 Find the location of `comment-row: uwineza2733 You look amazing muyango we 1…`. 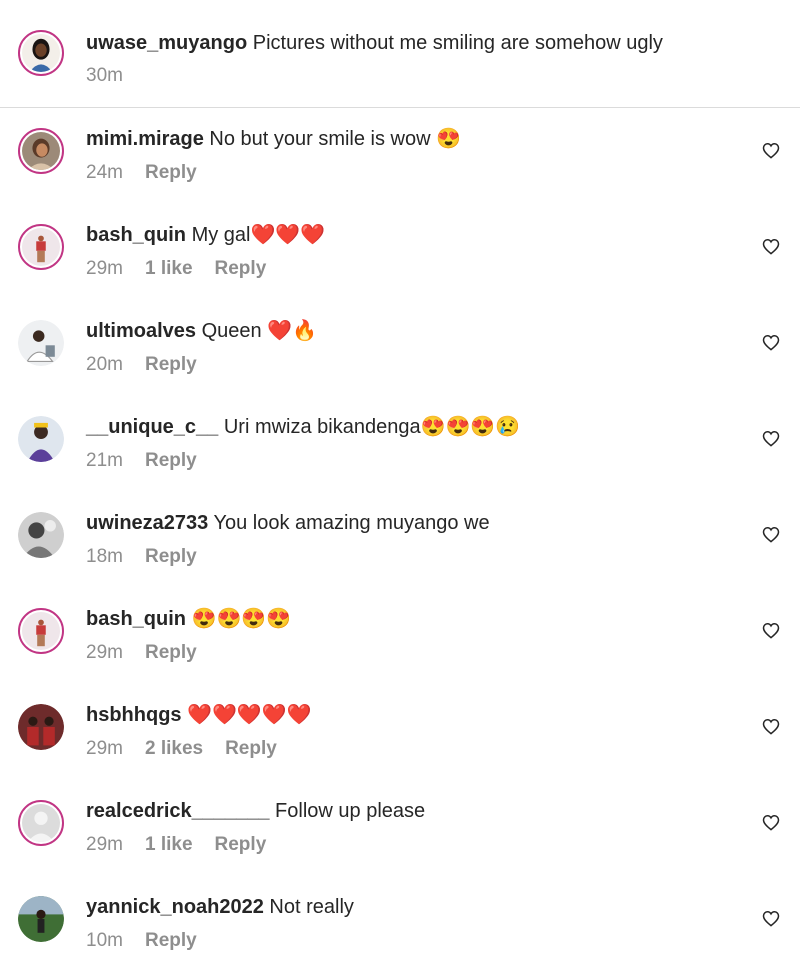

comment-row: uwineza2733 You look amazing muyango we 1… is located at coordinates (400, 545).